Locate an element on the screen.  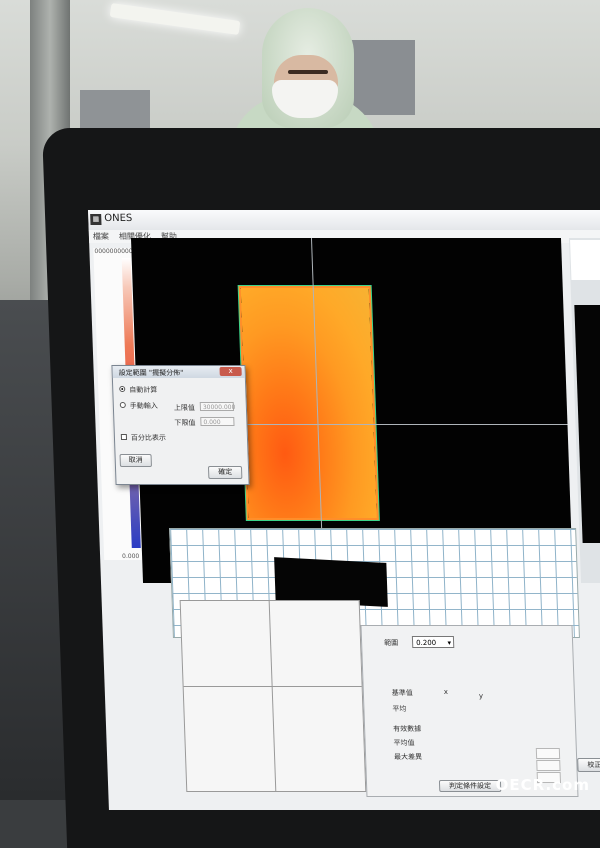
auto-radio is located at coordinates (122, 389).